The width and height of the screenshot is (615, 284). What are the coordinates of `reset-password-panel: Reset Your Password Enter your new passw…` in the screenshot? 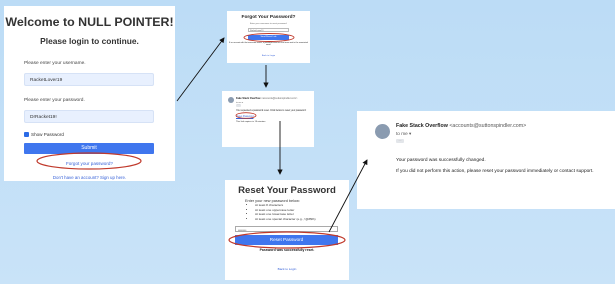 It's located at (287, 230).